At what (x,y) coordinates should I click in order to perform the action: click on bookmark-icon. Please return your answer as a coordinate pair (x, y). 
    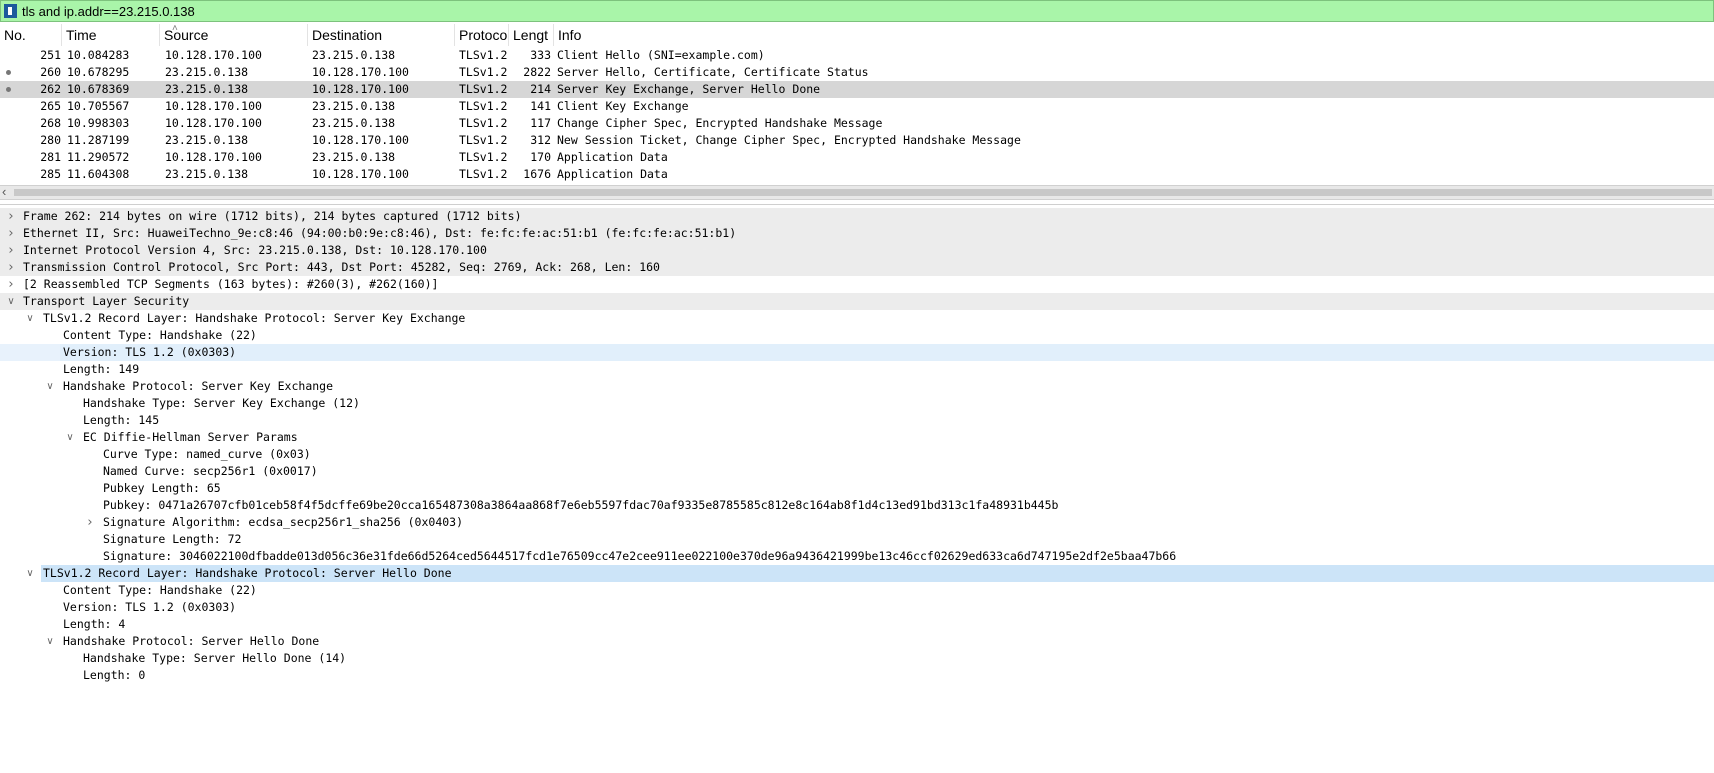
    Looking at the image, I should click on (10, 11).